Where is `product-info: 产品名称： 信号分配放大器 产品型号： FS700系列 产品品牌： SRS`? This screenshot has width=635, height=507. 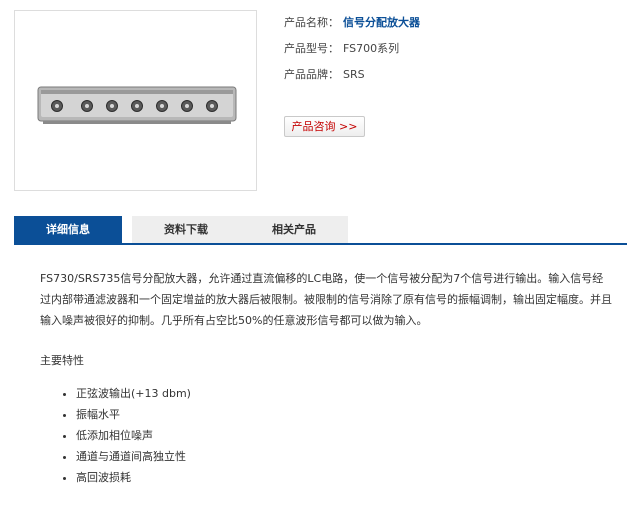 product-info: 产品名称： 信号分配放大器 产品型号： FS700系列 产品品牌： SRS is located at coordinates (352, 51).